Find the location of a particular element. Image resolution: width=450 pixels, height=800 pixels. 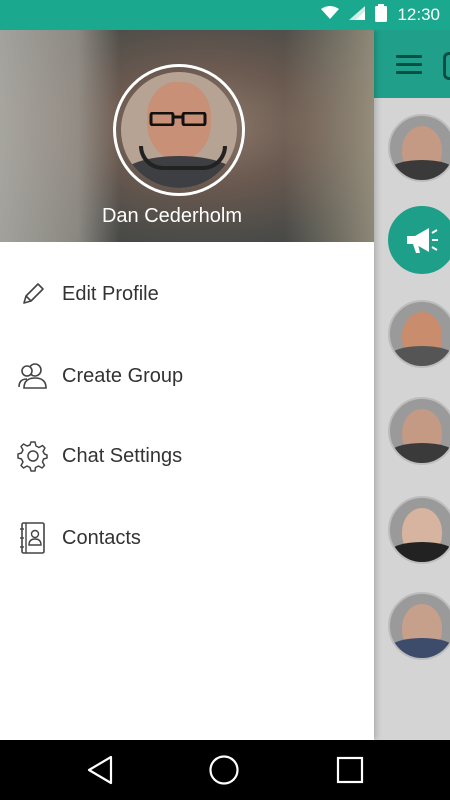

broadcast-megaphone-icon is located at coordinates (419, 240).